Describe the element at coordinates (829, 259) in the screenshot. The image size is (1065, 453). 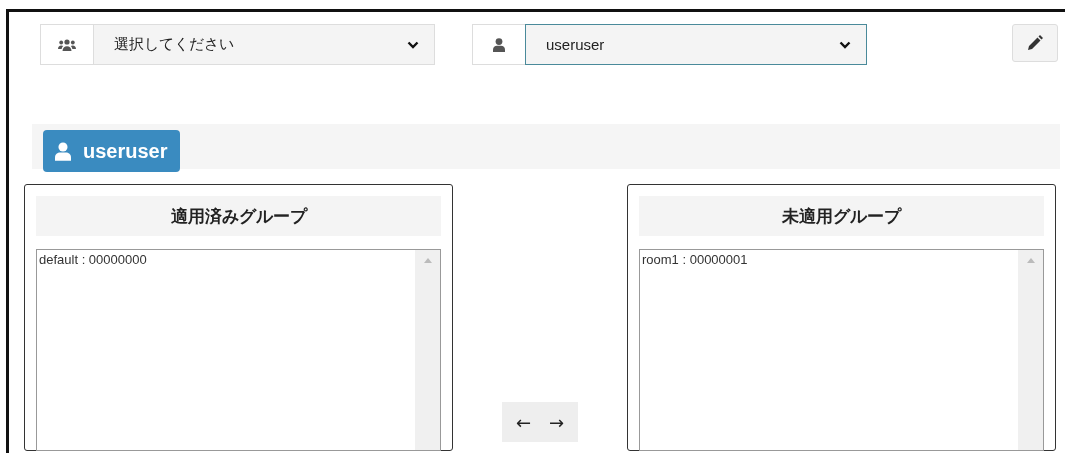
I see `list-option: room1 : 00000001` at that location.